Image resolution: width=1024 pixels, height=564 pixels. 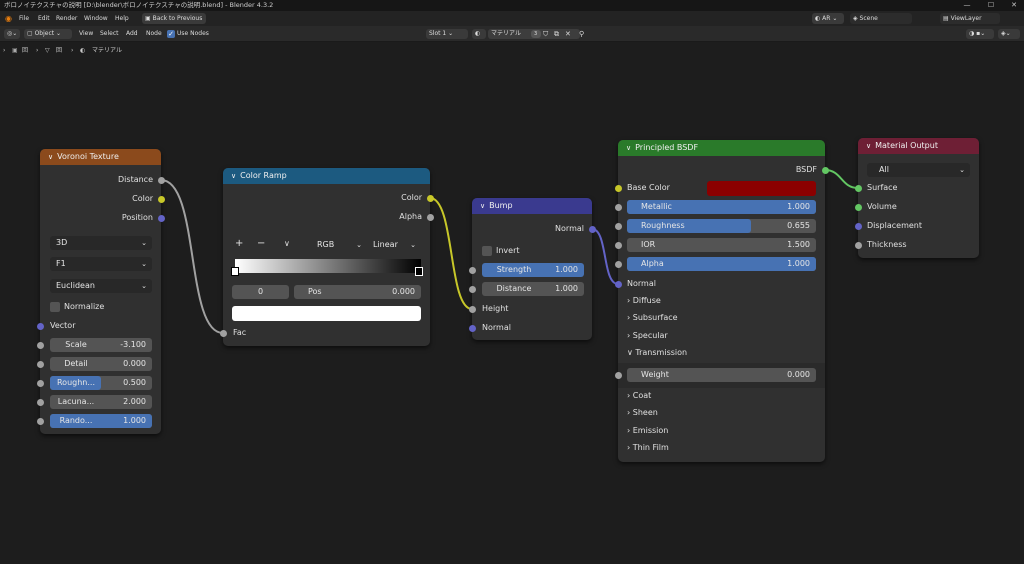 I want to click on metallic-input-socket, so click(x=618, y=207).